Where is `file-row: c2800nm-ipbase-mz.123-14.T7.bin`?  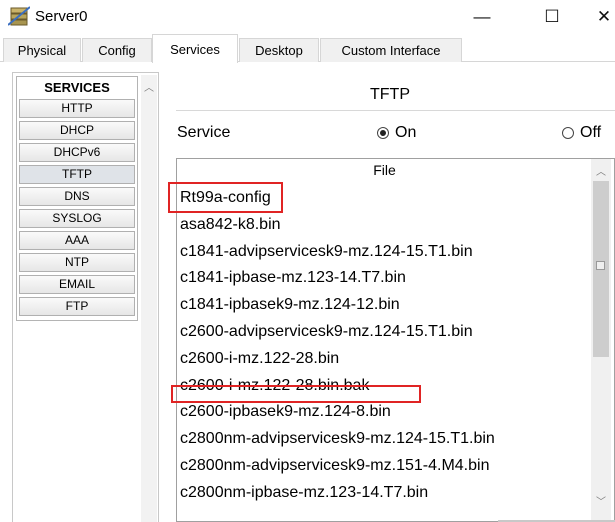
file-row: c2800nm-ipbase-mz.123-14.T7.bin is located at coordinates (386, 493).